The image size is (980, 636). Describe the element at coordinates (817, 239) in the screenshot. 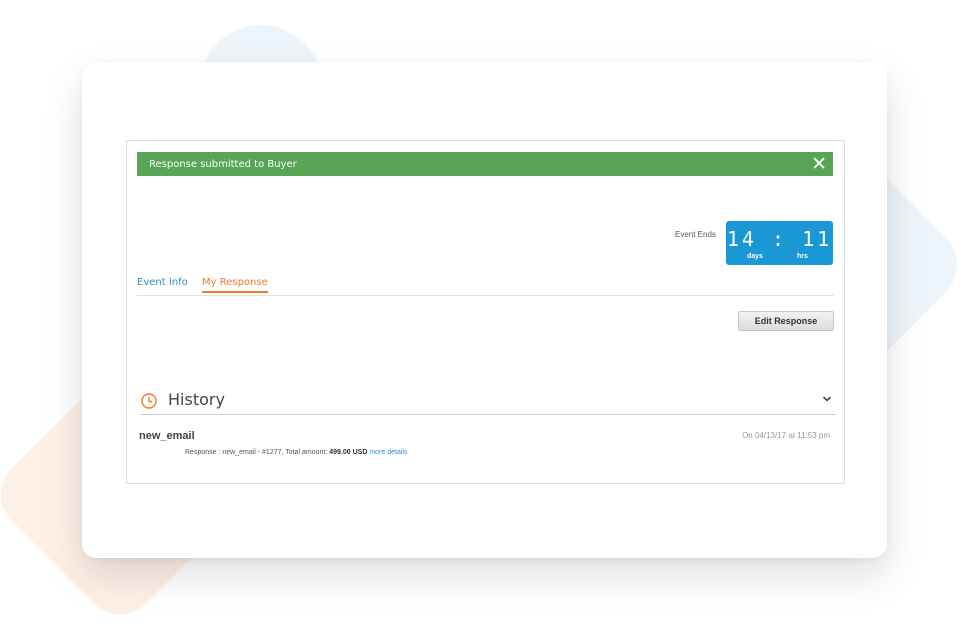

I see `countdown-hours-value: 11` at that location.